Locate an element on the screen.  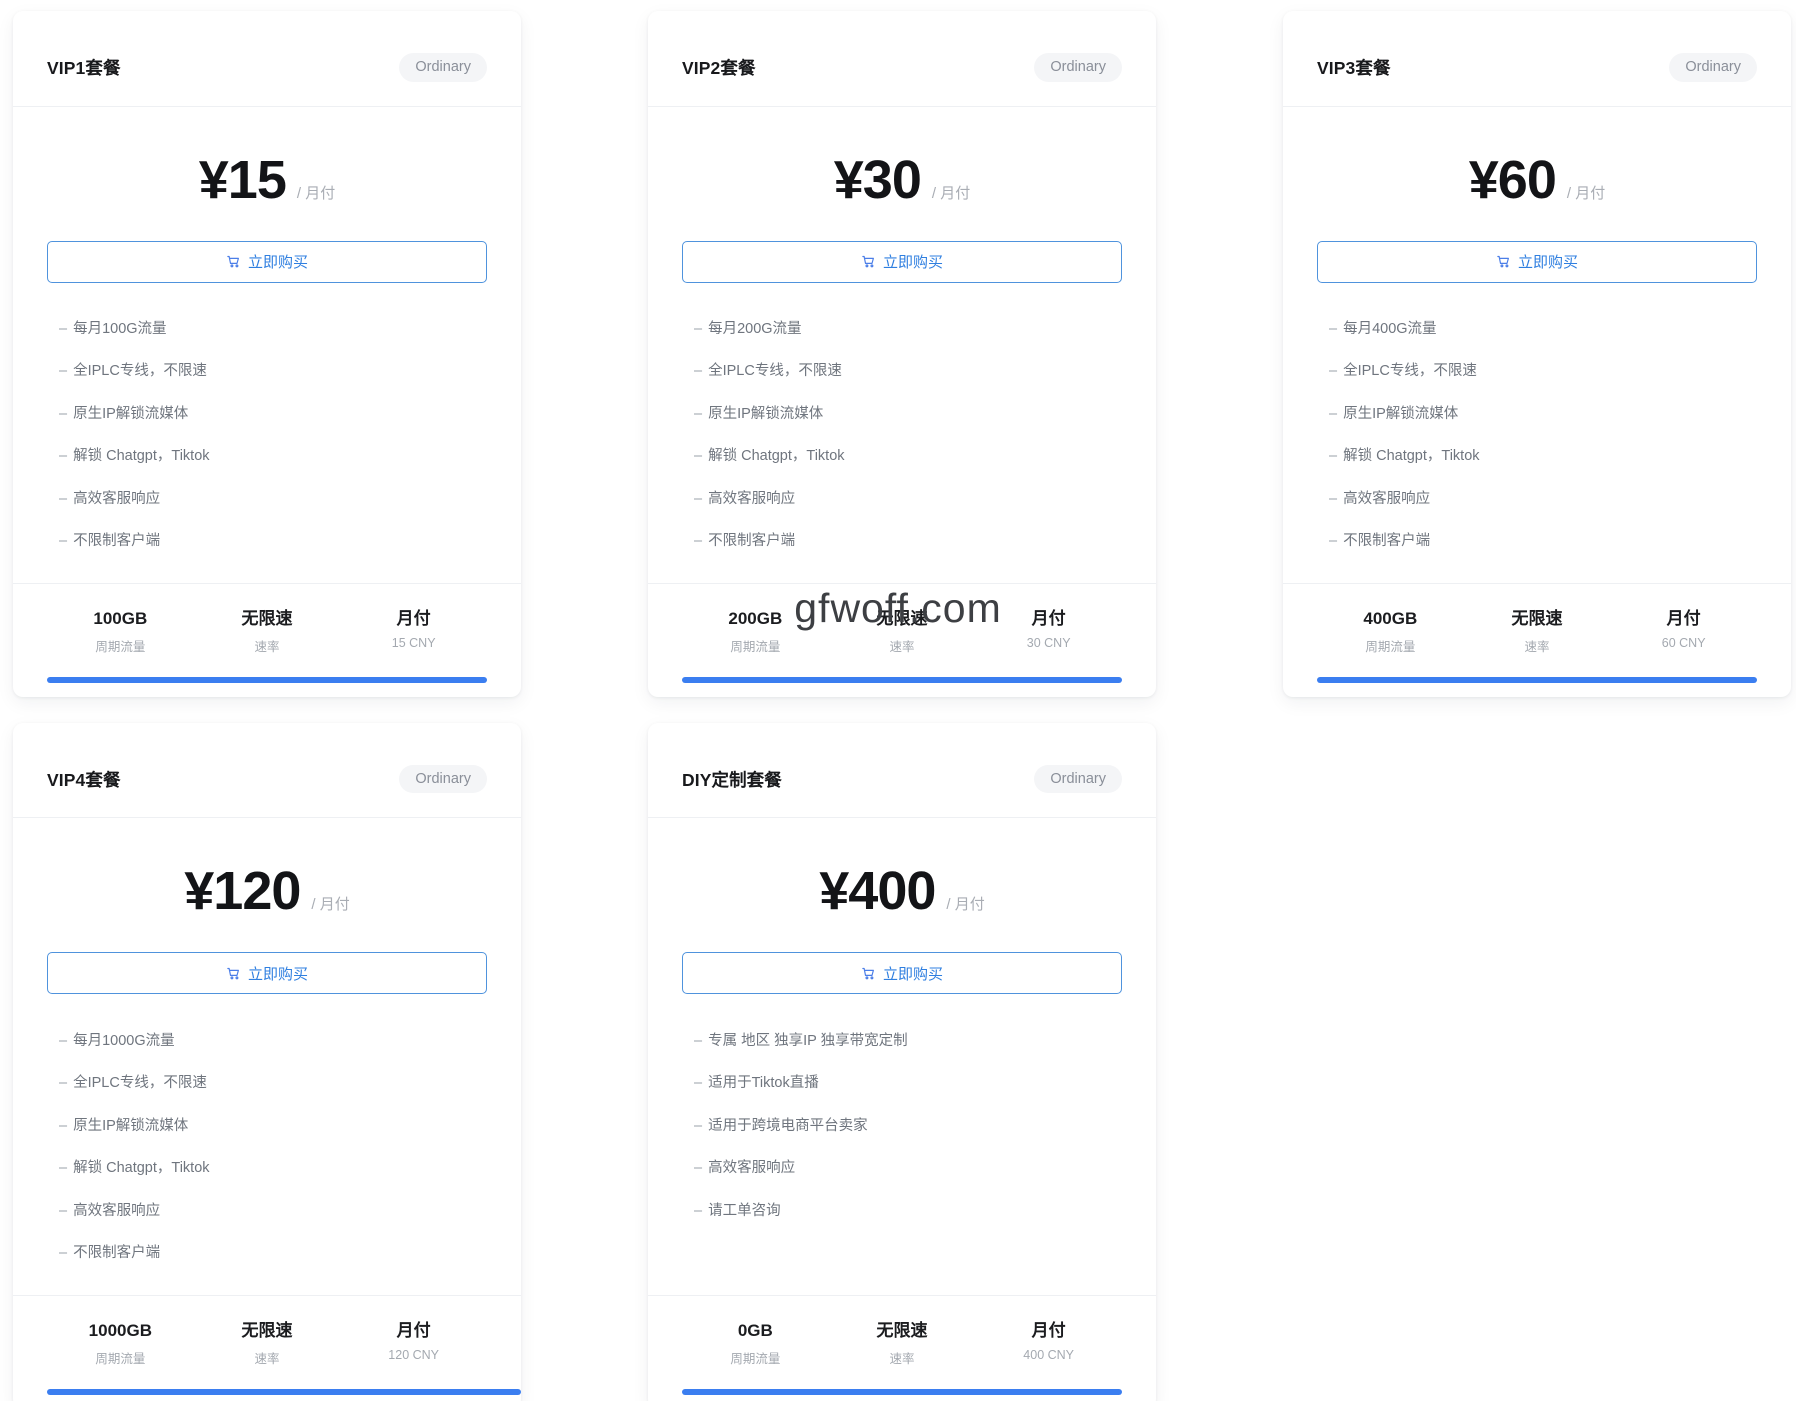
stat-value: 0GB is located at coordinates (755, 1330).